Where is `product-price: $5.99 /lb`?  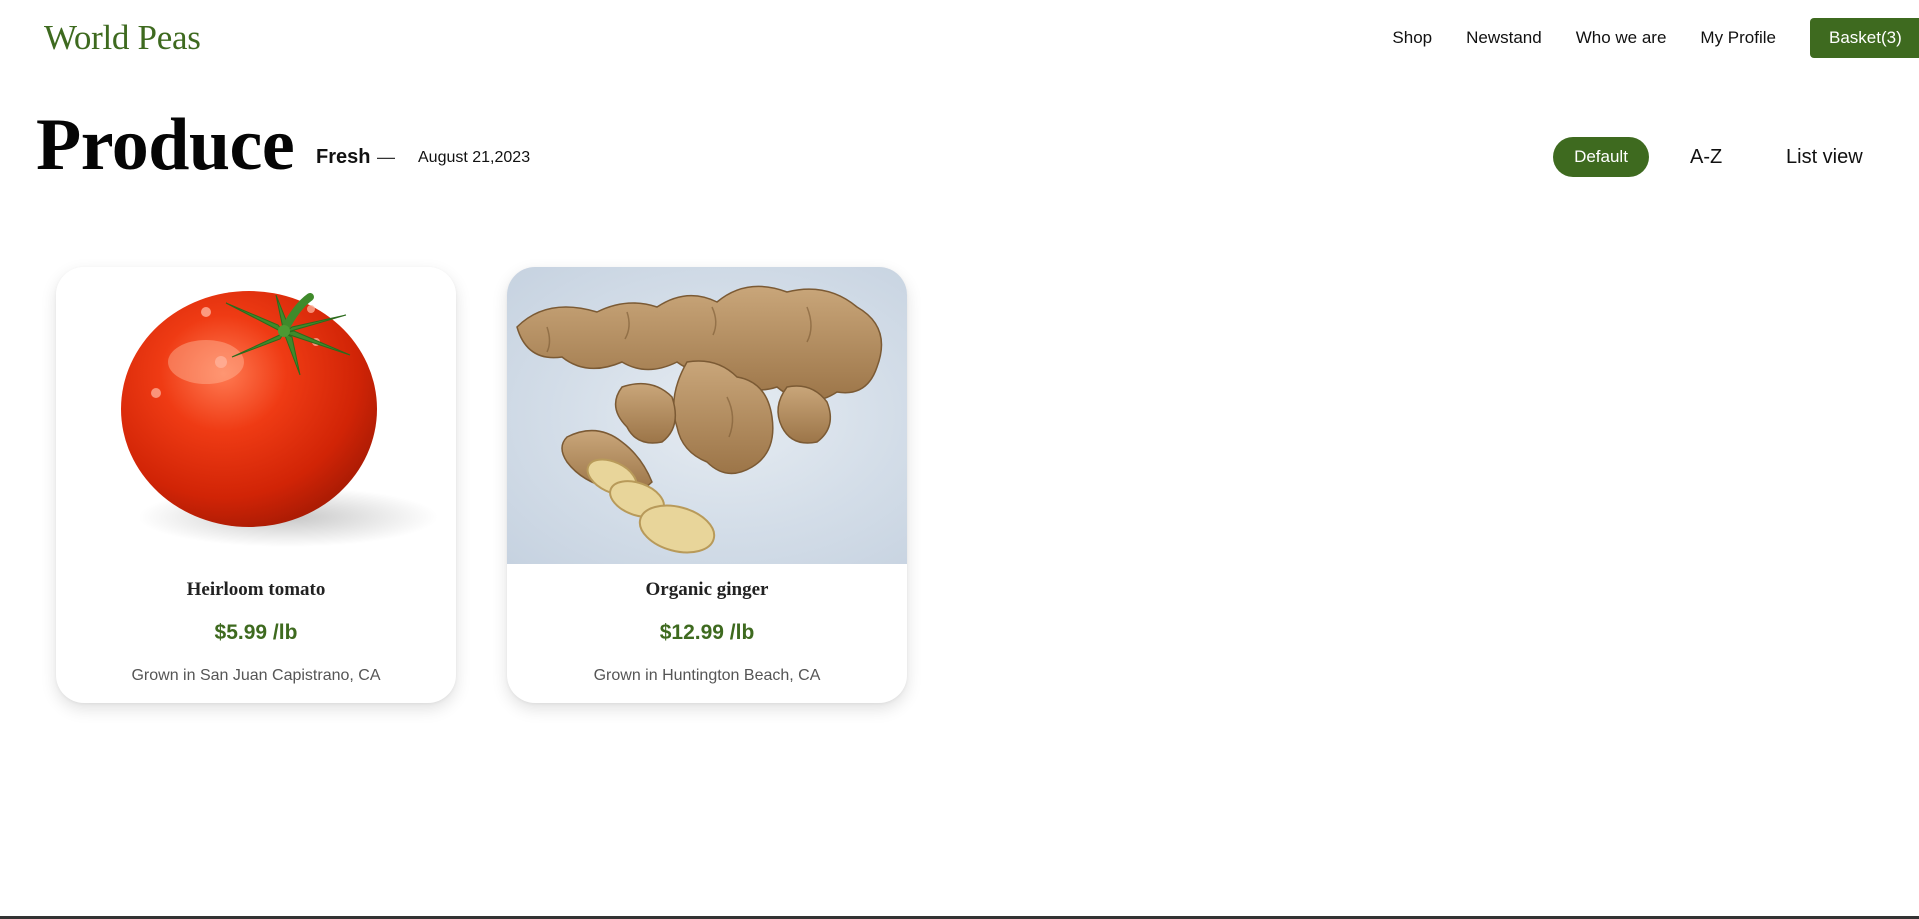
product-price: $5.99 /lb is located at coordinates (256, 632).